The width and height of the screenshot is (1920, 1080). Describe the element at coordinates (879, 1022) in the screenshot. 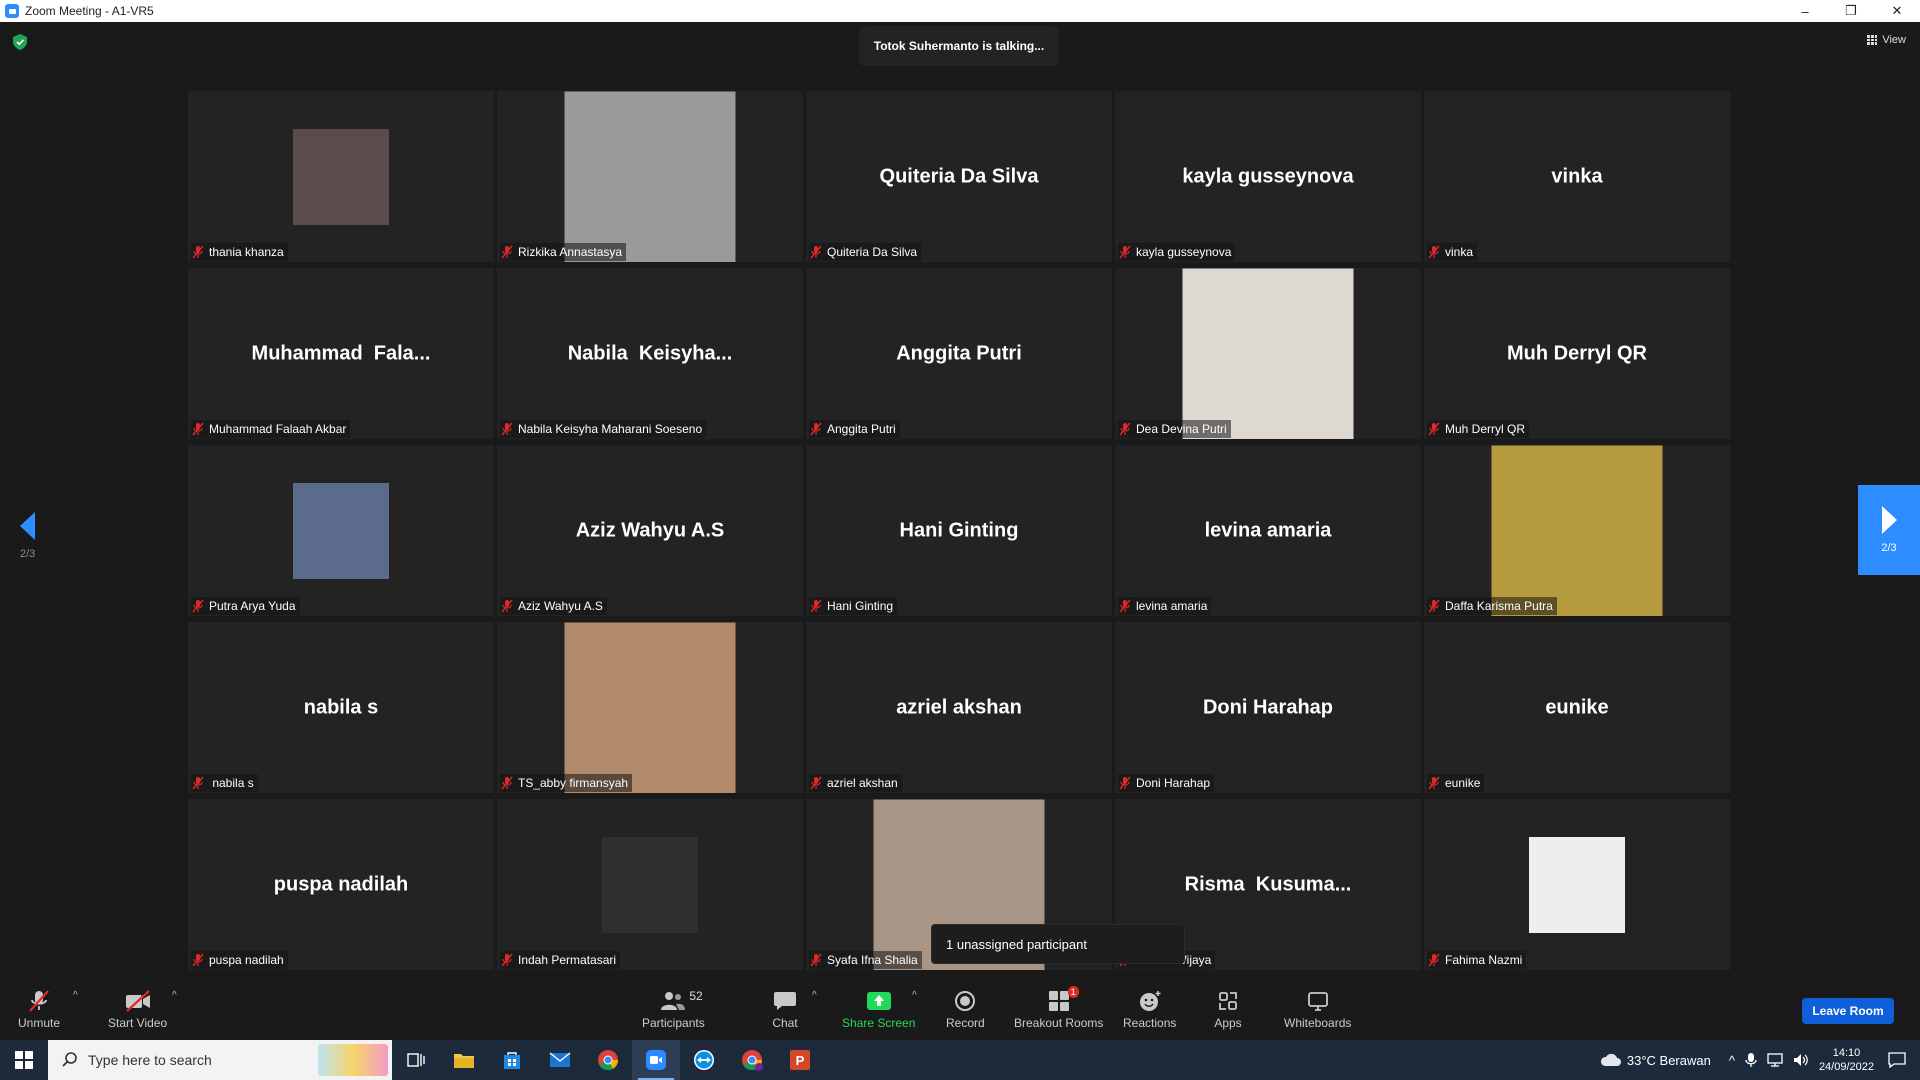

I see `share-screen-label: Share Screen` at that location.